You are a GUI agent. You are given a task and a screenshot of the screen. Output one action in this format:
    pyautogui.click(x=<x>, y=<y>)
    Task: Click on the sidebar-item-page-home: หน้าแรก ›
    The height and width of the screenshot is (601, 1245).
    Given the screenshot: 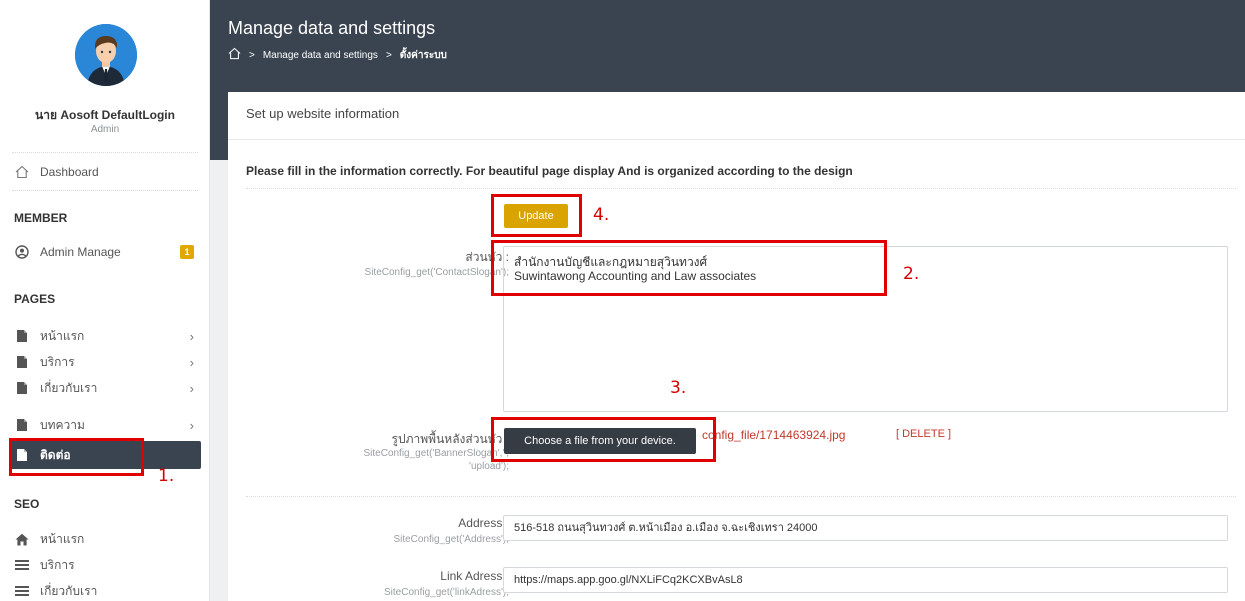 What is the action you would take?
    pyautogui.click(x=105, y=336)
    